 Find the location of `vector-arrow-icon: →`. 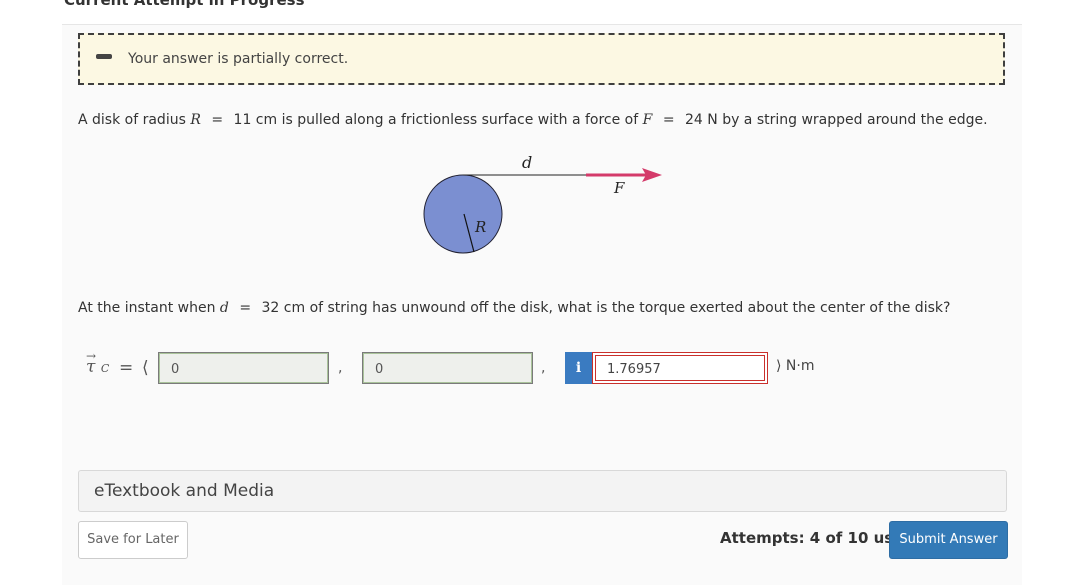

vector-arrow-icon: → is located at coordinates (91, 356).